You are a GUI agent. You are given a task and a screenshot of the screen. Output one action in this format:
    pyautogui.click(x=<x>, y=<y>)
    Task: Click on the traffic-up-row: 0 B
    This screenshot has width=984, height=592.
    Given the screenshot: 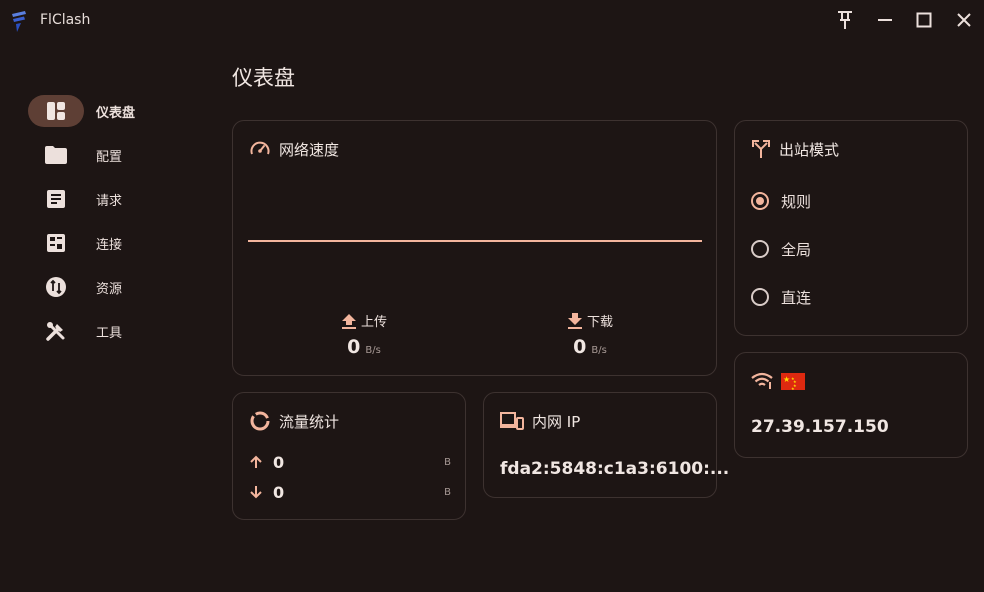 What is the action you would take?
    pyautogui.click(x=350, y=462)
    